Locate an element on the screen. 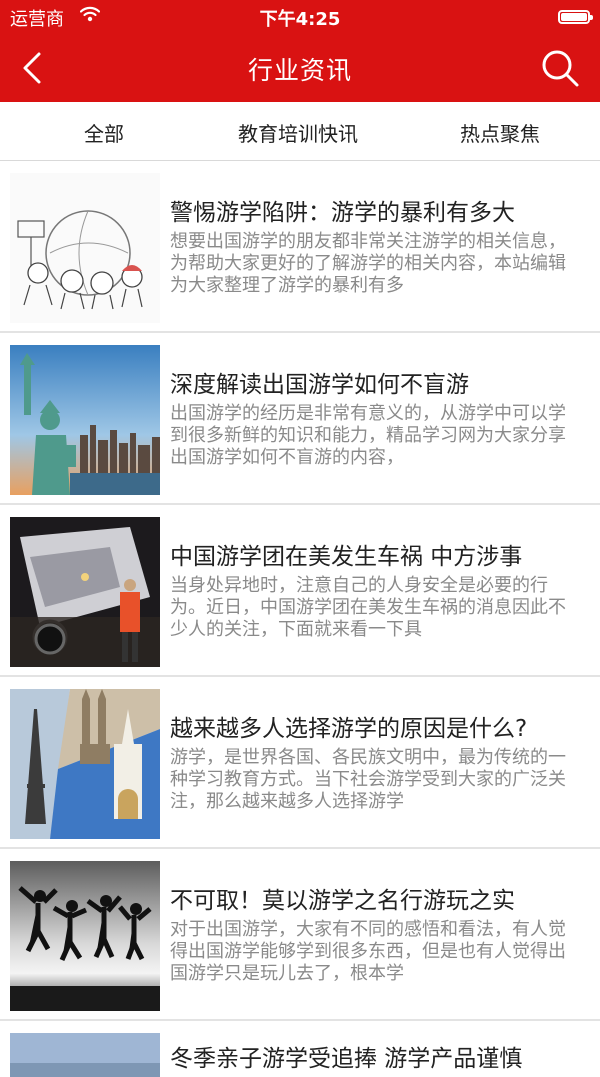 The width and height of the screenshot is (600, 1077). car-accident-image is located at coordinates (85, 592).